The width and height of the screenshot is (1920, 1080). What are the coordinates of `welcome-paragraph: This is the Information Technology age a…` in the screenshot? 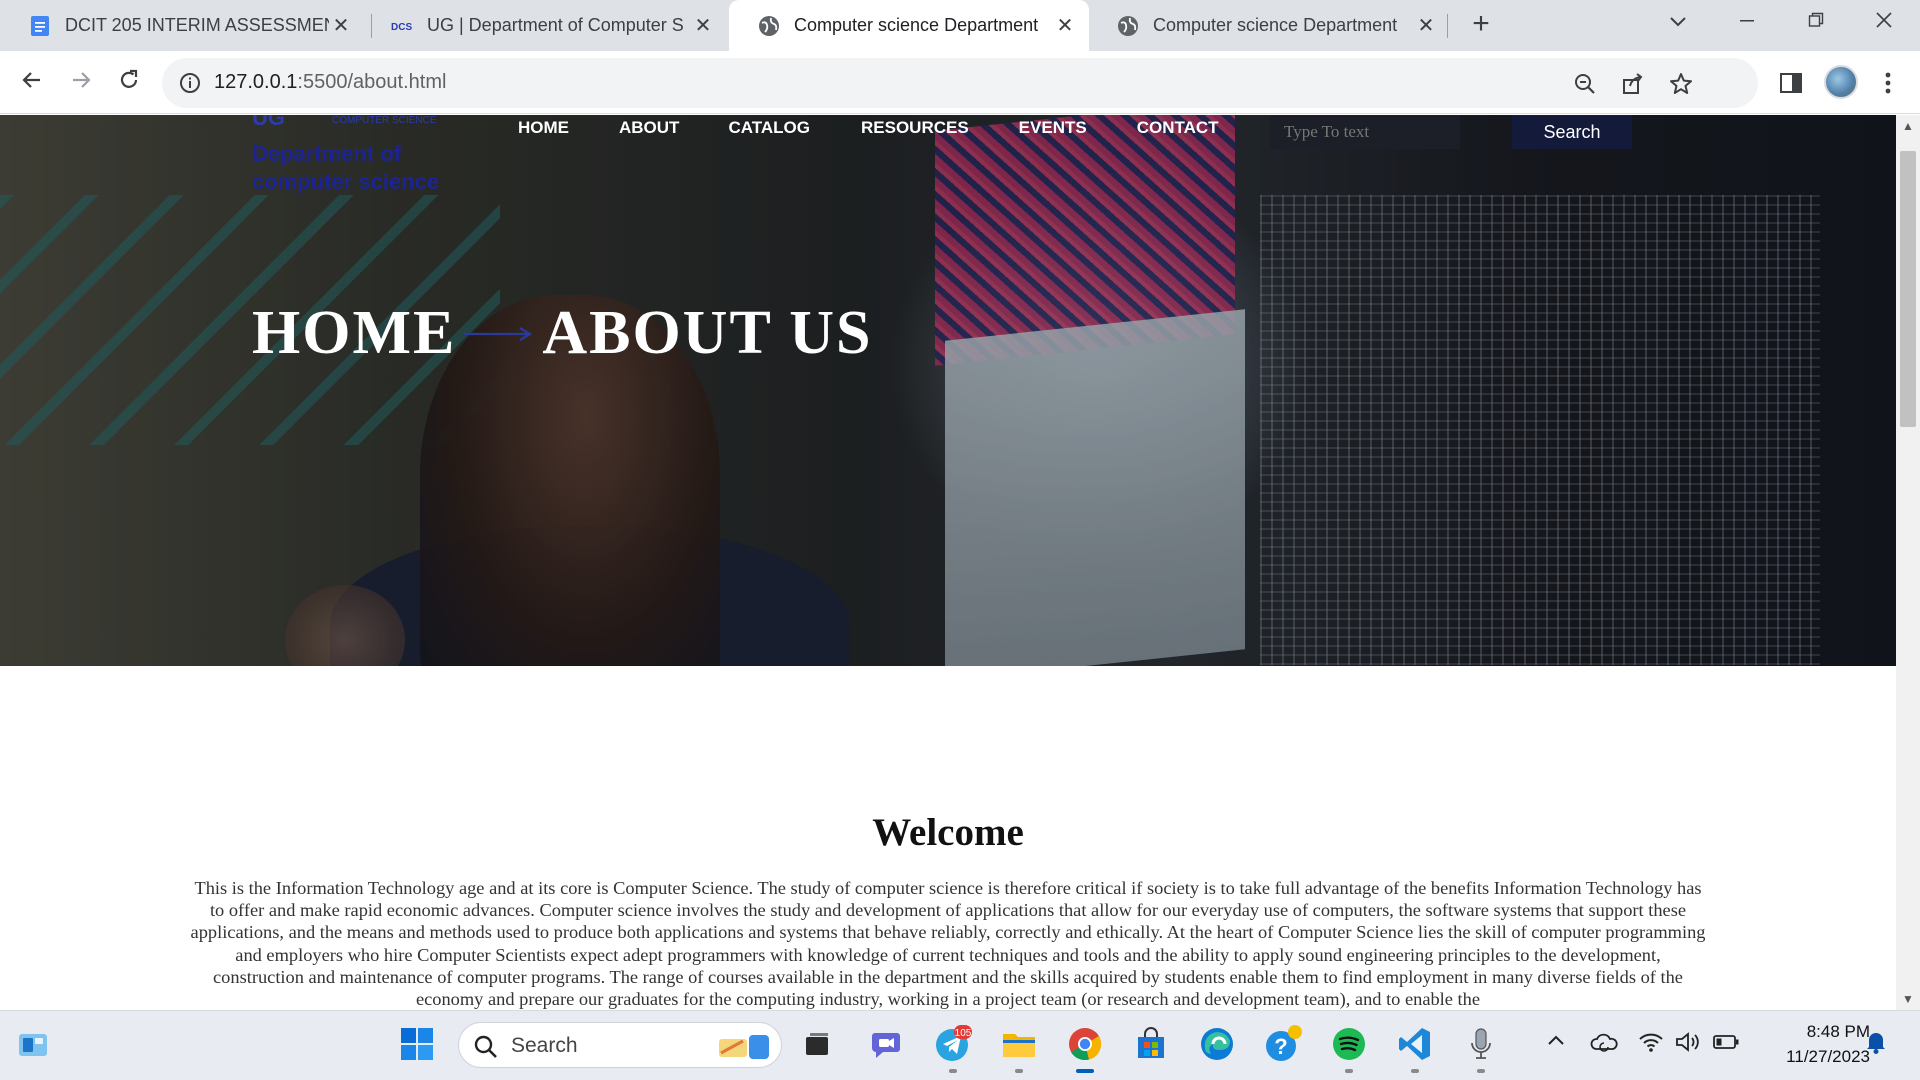 It's located at (948, 944).